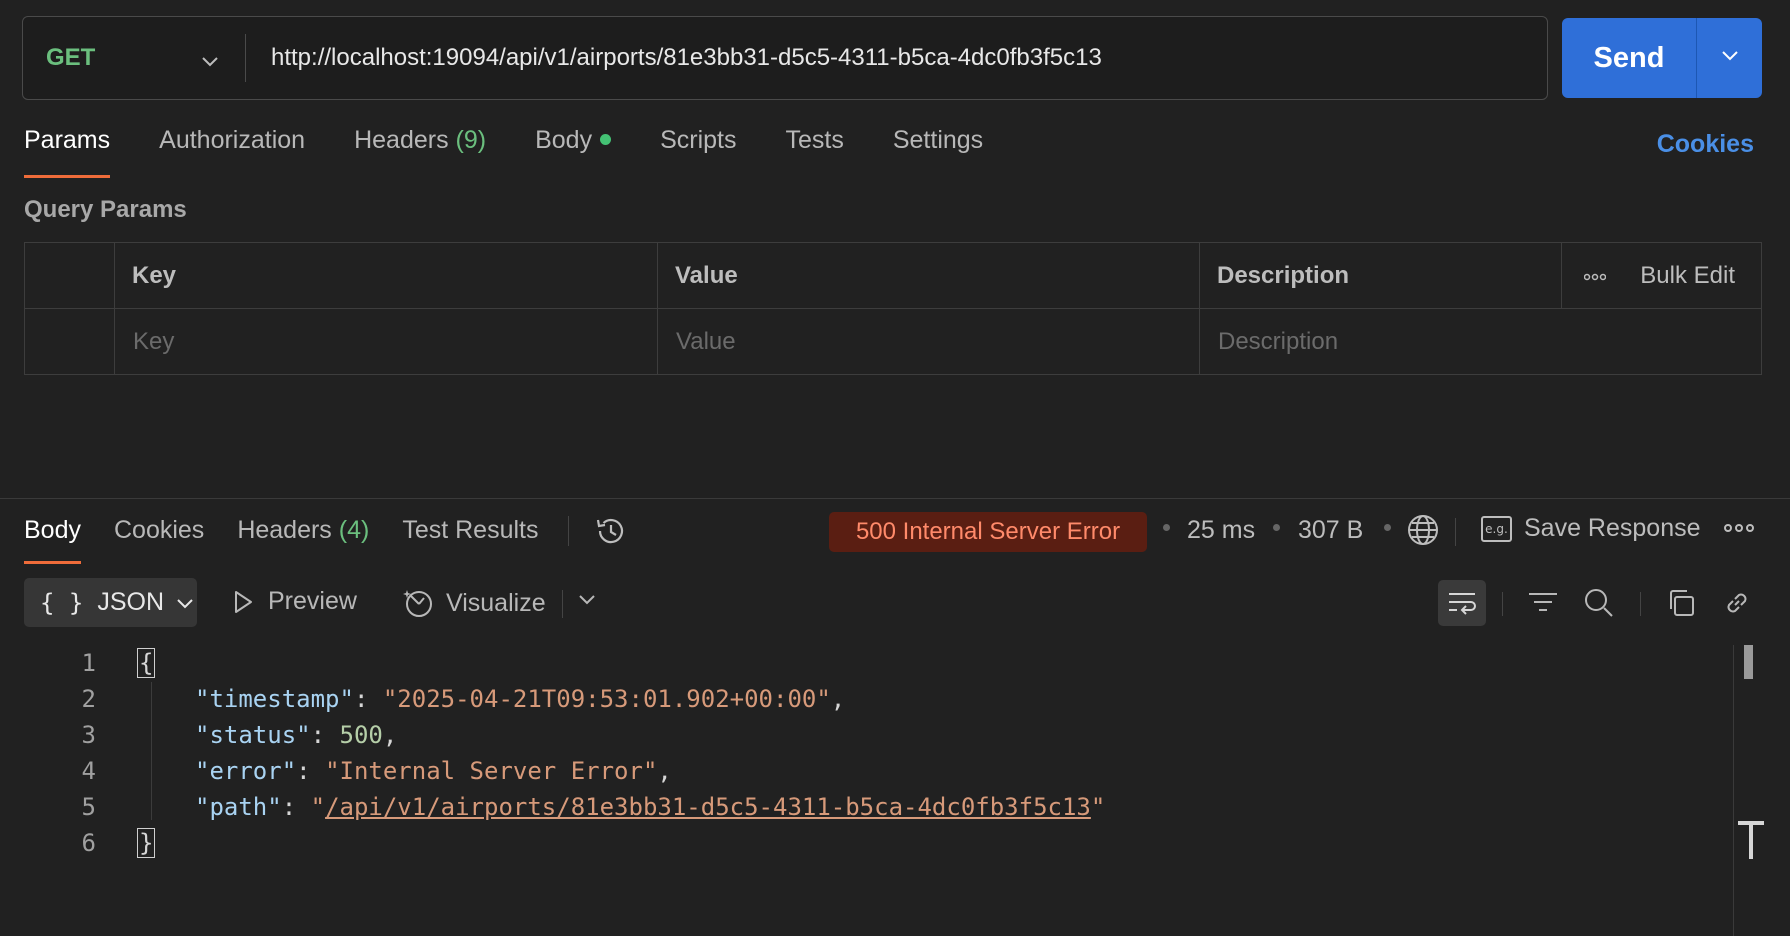 The image size is (1790, 936). Describe the element at coordinates (1751, 841) in the screenshot. I see `text-cursor-icon` at that location.